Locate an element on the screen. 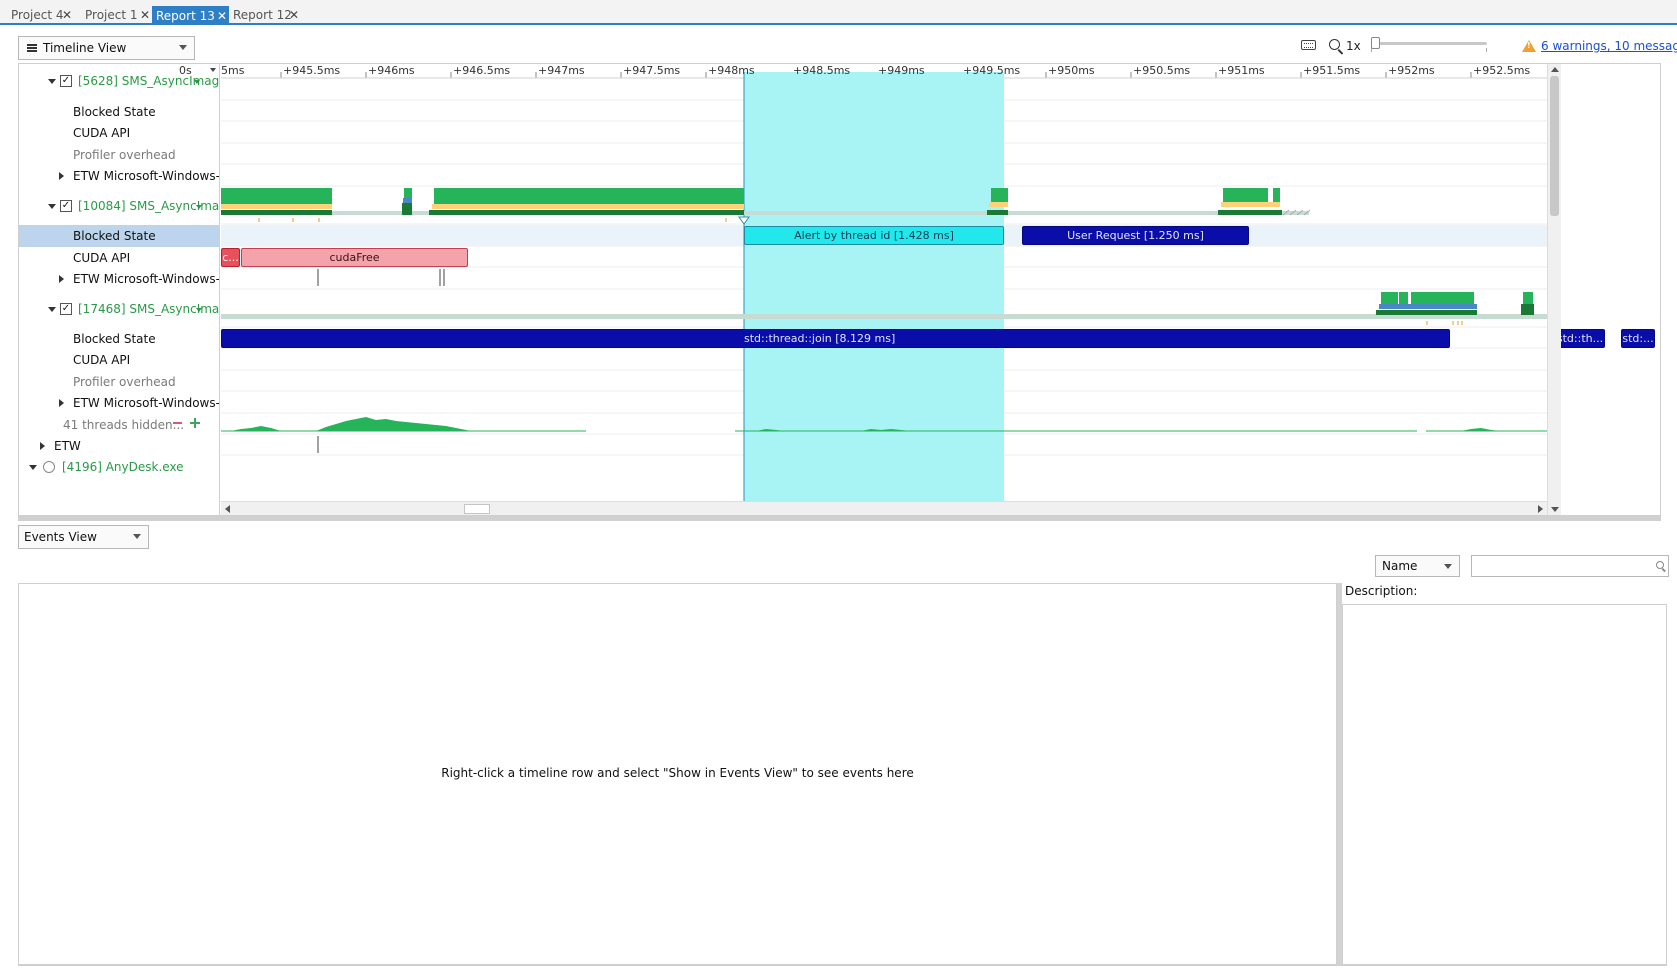  filter-field-dropdown: Name is located at coordinates (1417, 566).